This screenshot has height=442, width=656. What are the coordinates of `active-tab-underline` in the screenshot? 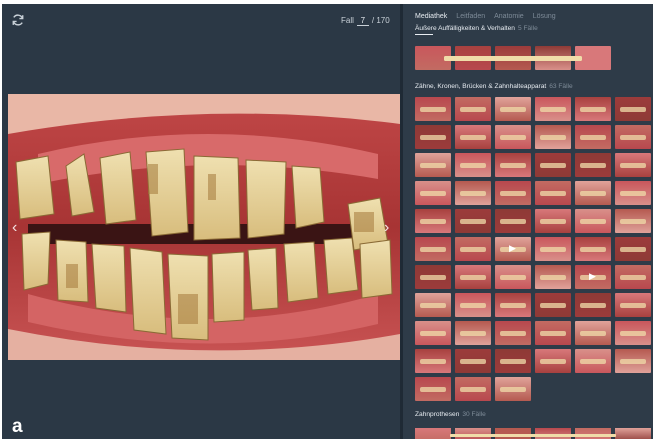 It's located at (424, 34).